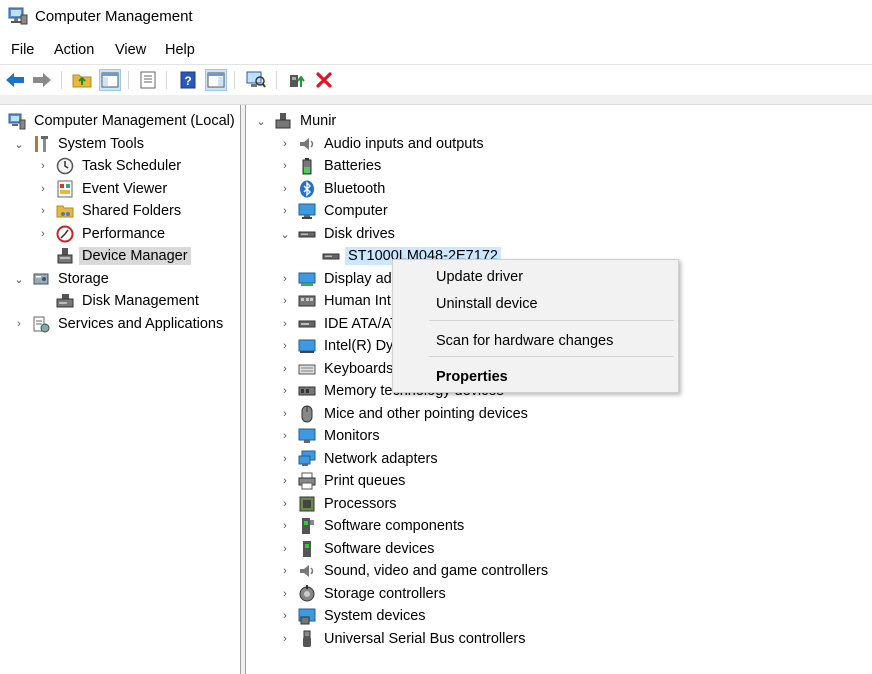  What do you see at coordinates (296, 121) in the screenshot?
I see `device-root-munir: ⌄ Munir` at bounding box center [296, 121].